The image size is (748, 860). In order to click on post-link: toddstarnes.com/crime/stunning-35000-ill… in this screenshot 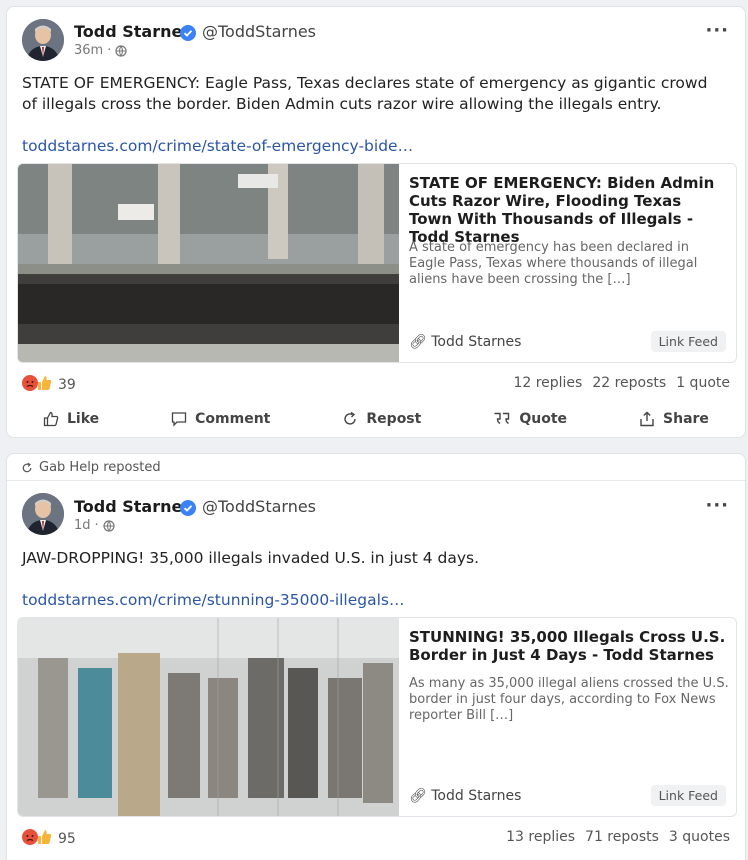, I will do `click(213, 600)`.